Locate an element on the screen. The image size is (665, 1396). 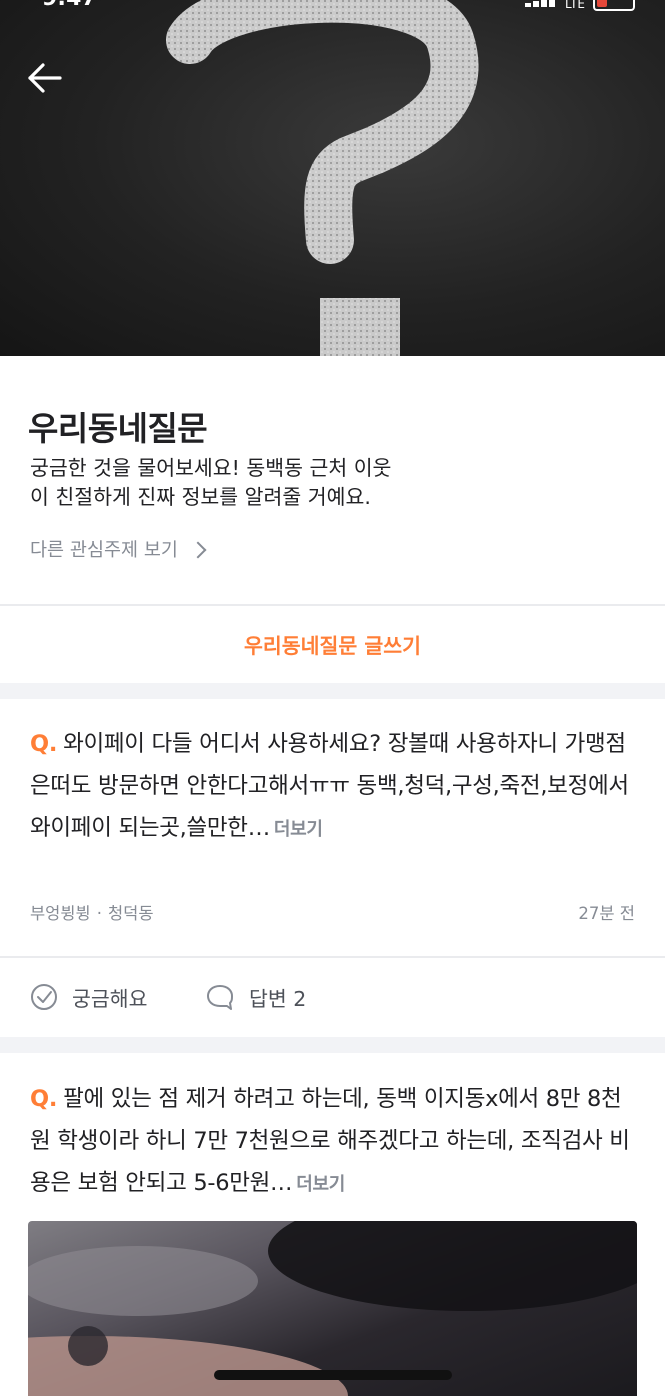
topic-description-line: 궁금한 것을 물어보세요! 동백동 근처 이웃 is located at coordinates (211, 468).